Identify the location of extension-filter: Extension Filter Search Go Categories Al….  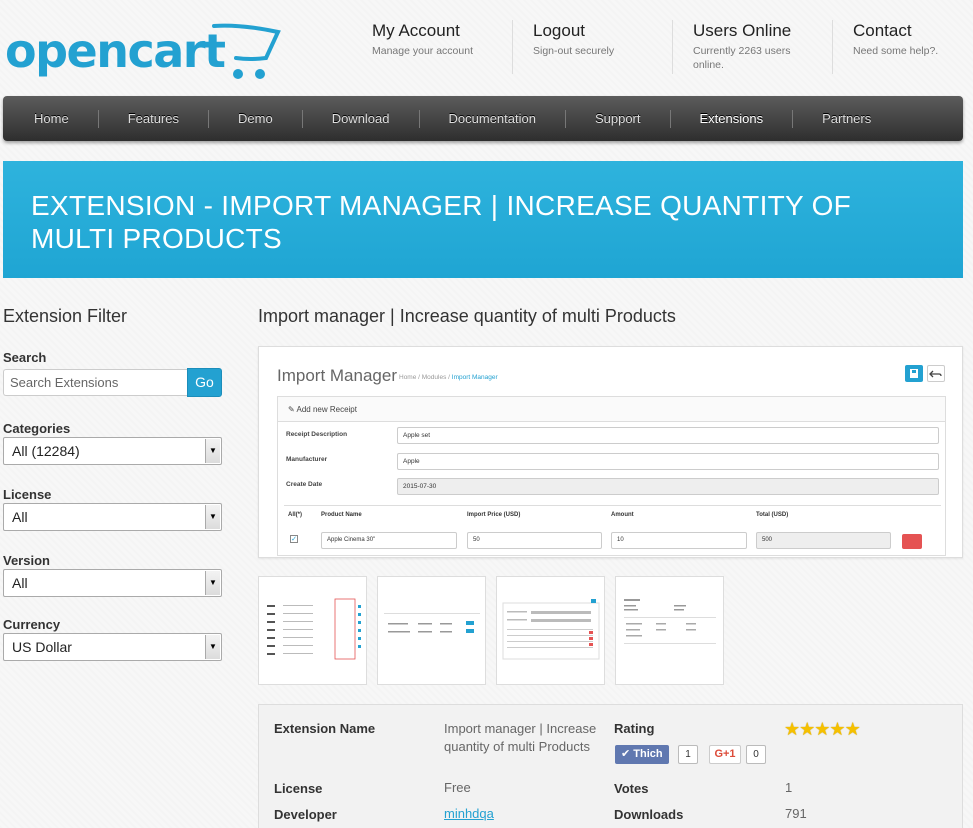
(113, 483).